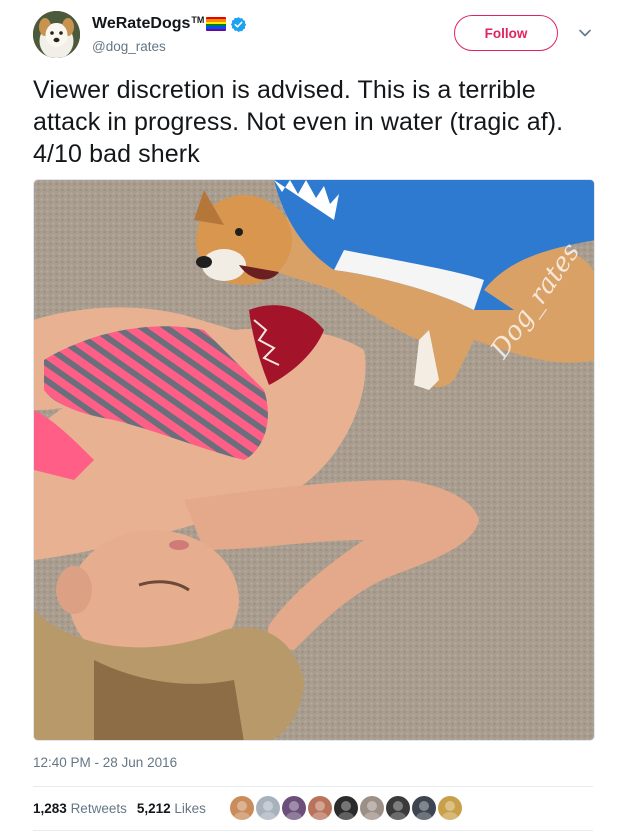 The width and height of the screenshot is (619, 840). What do you see at coordinates (190, 808) in the screenshot?
I see `likes-label: Likes` at bounding box center [190, 808].